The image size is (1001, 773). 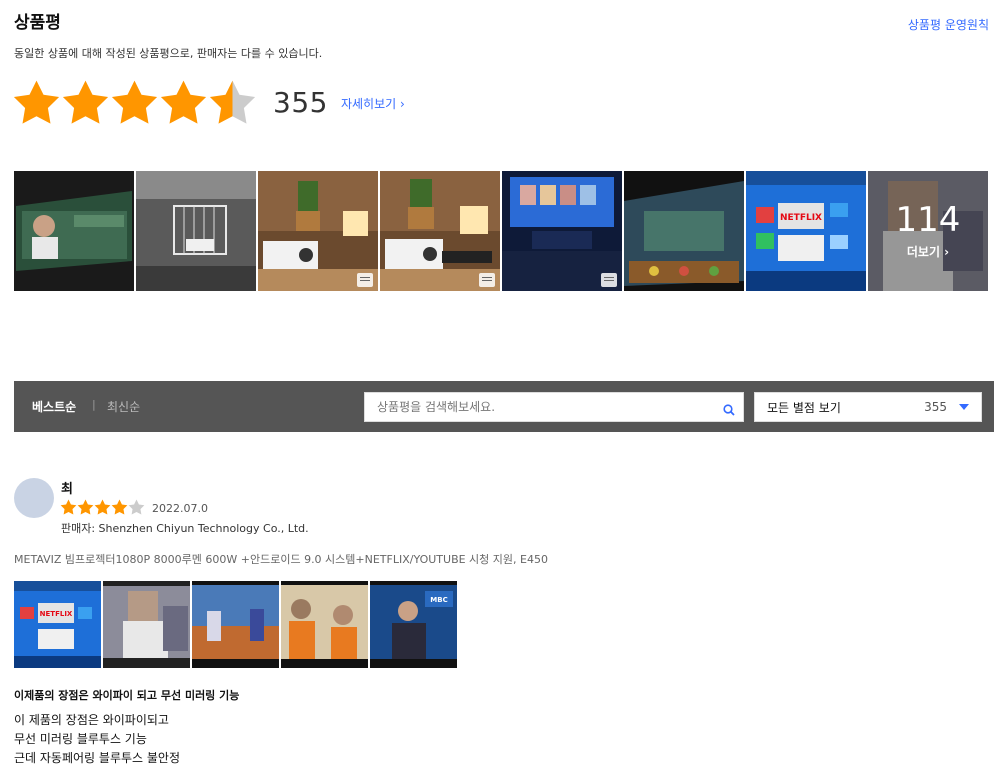 I want to click on review-search-box, so click(x=554, y=407).